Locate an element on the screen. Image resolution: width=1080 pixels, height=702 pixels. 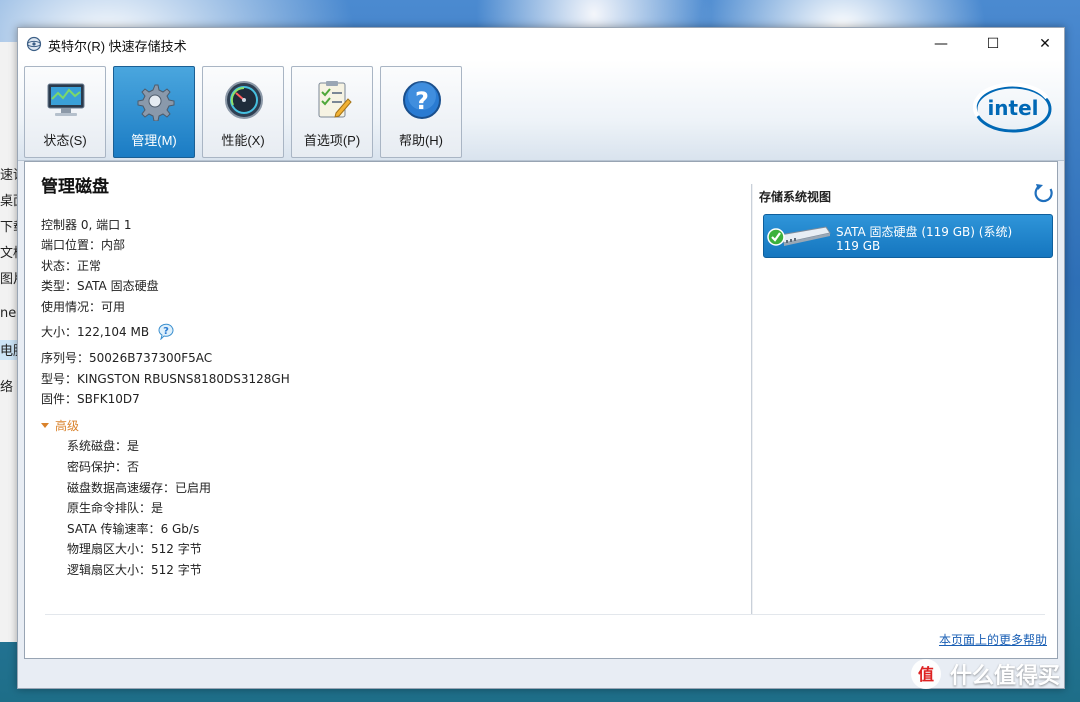
advanced-value: 6 Gb/s is located at coordinates (180, 529).